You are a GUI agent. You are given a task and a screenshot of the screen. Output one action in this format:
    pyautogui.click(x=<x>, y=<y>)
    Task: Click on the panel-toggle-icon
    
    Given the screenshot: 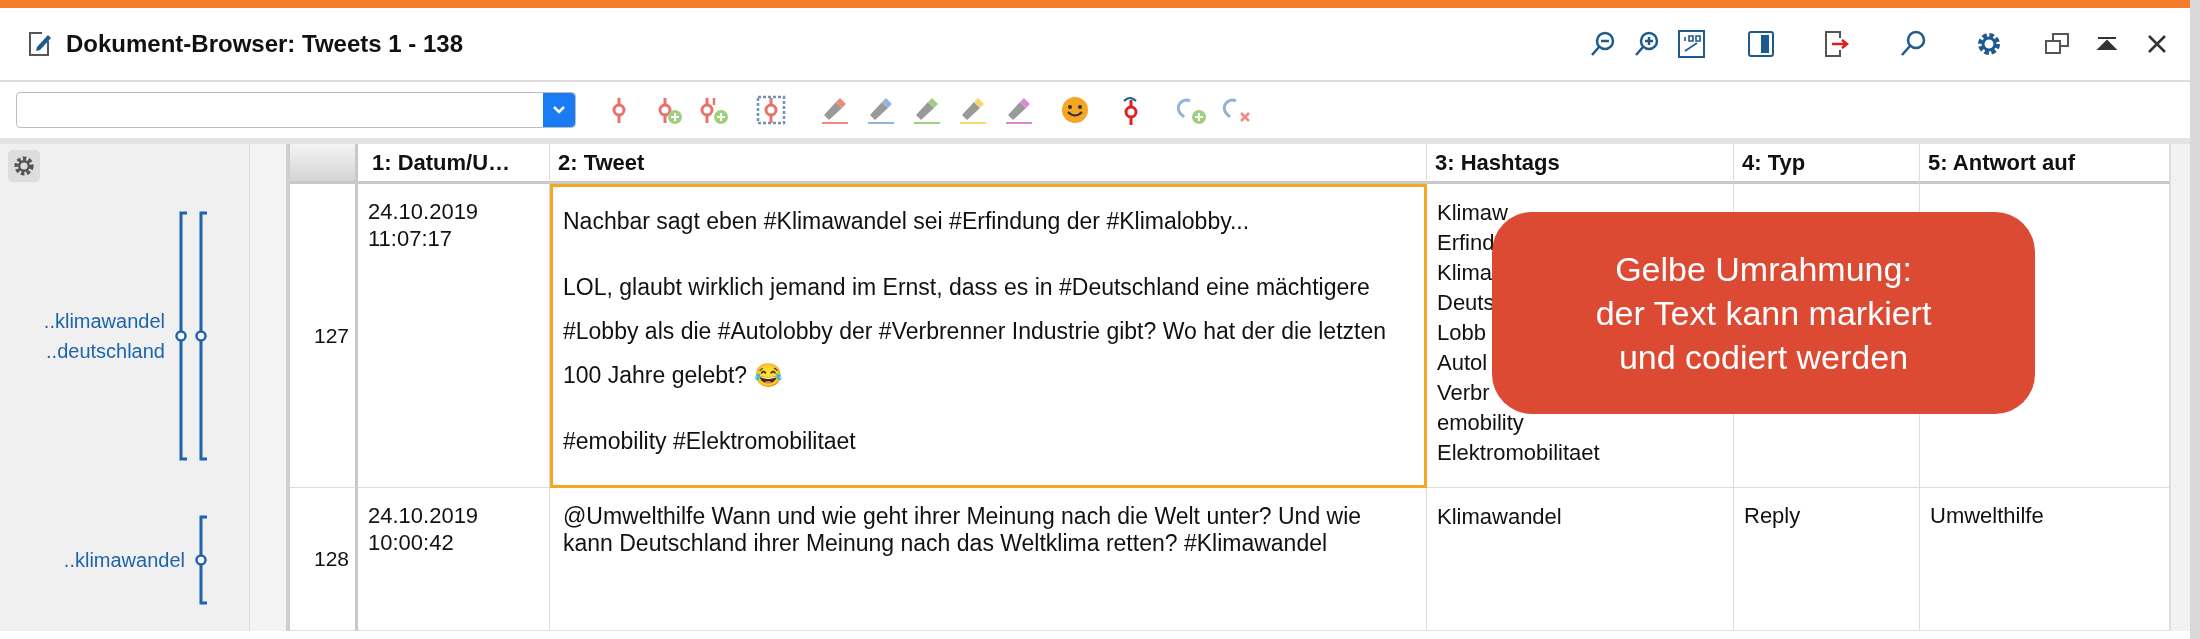 What is the action you would take?
    pyautogui.click(x=1761, y=44)
    